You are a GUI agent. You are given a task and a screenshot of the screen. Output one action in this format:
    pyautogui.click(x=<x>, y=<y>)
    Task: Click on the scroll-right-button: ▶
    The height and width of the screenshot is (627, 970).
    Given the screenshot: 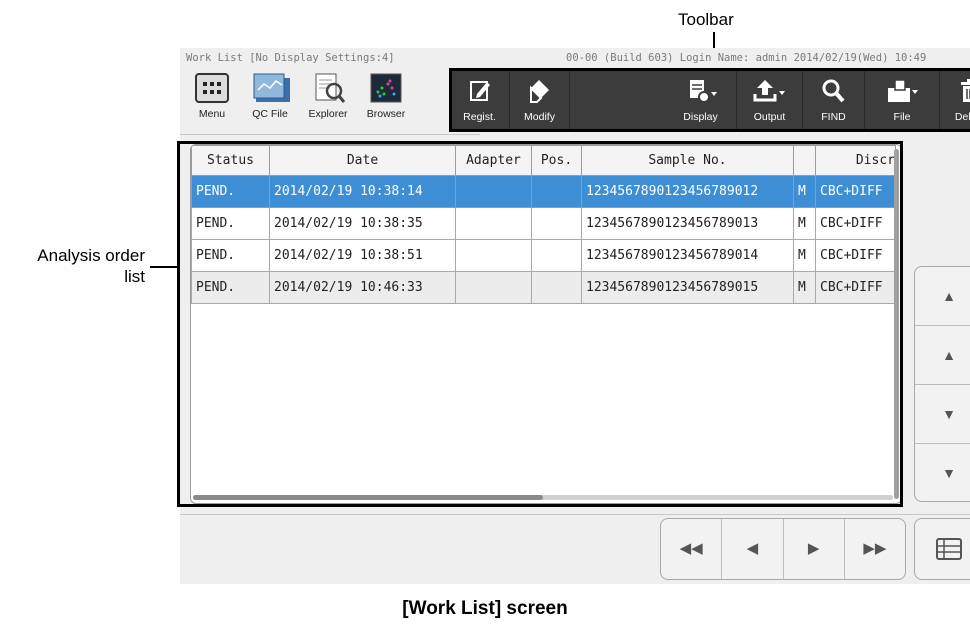 What is the action you would take?
    pyautogui.click(x=814, y=549)
    